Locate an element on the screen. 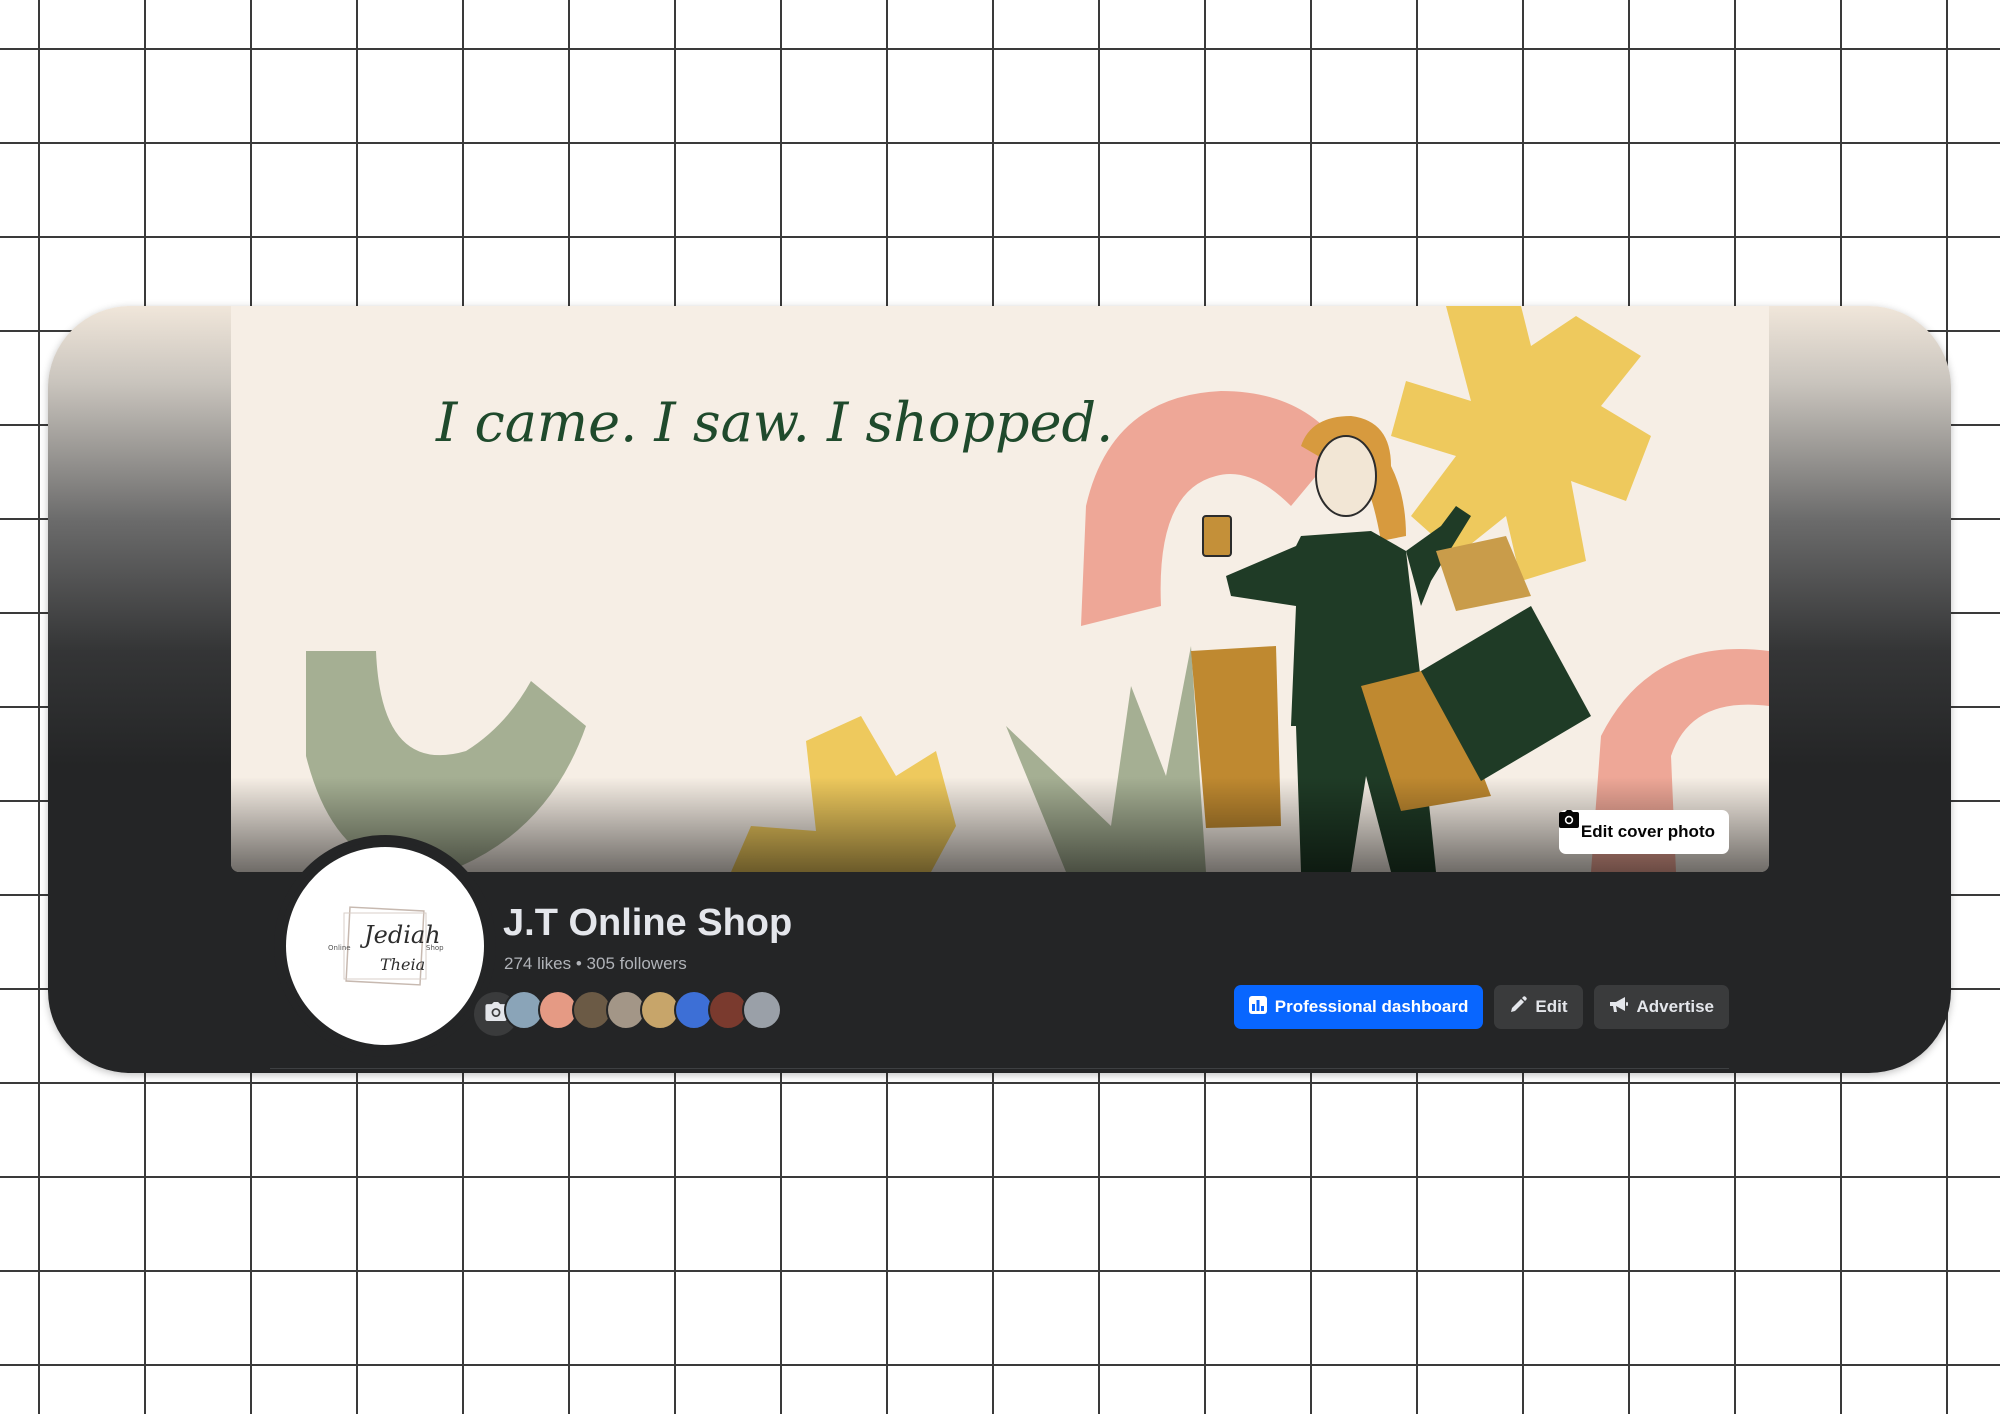 The width and height of the screenshot is (2000, 1414). edit-cover-photo-label: Edit cover photo is located at coordinates (1647, 831).